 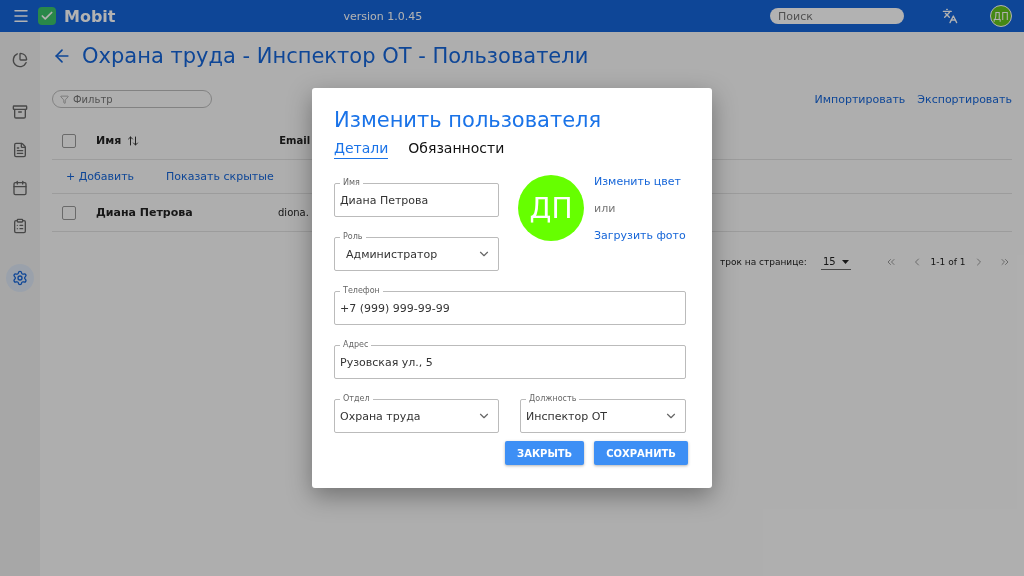 I want to click on tab: Обязанности, so click(x=456, y=149).